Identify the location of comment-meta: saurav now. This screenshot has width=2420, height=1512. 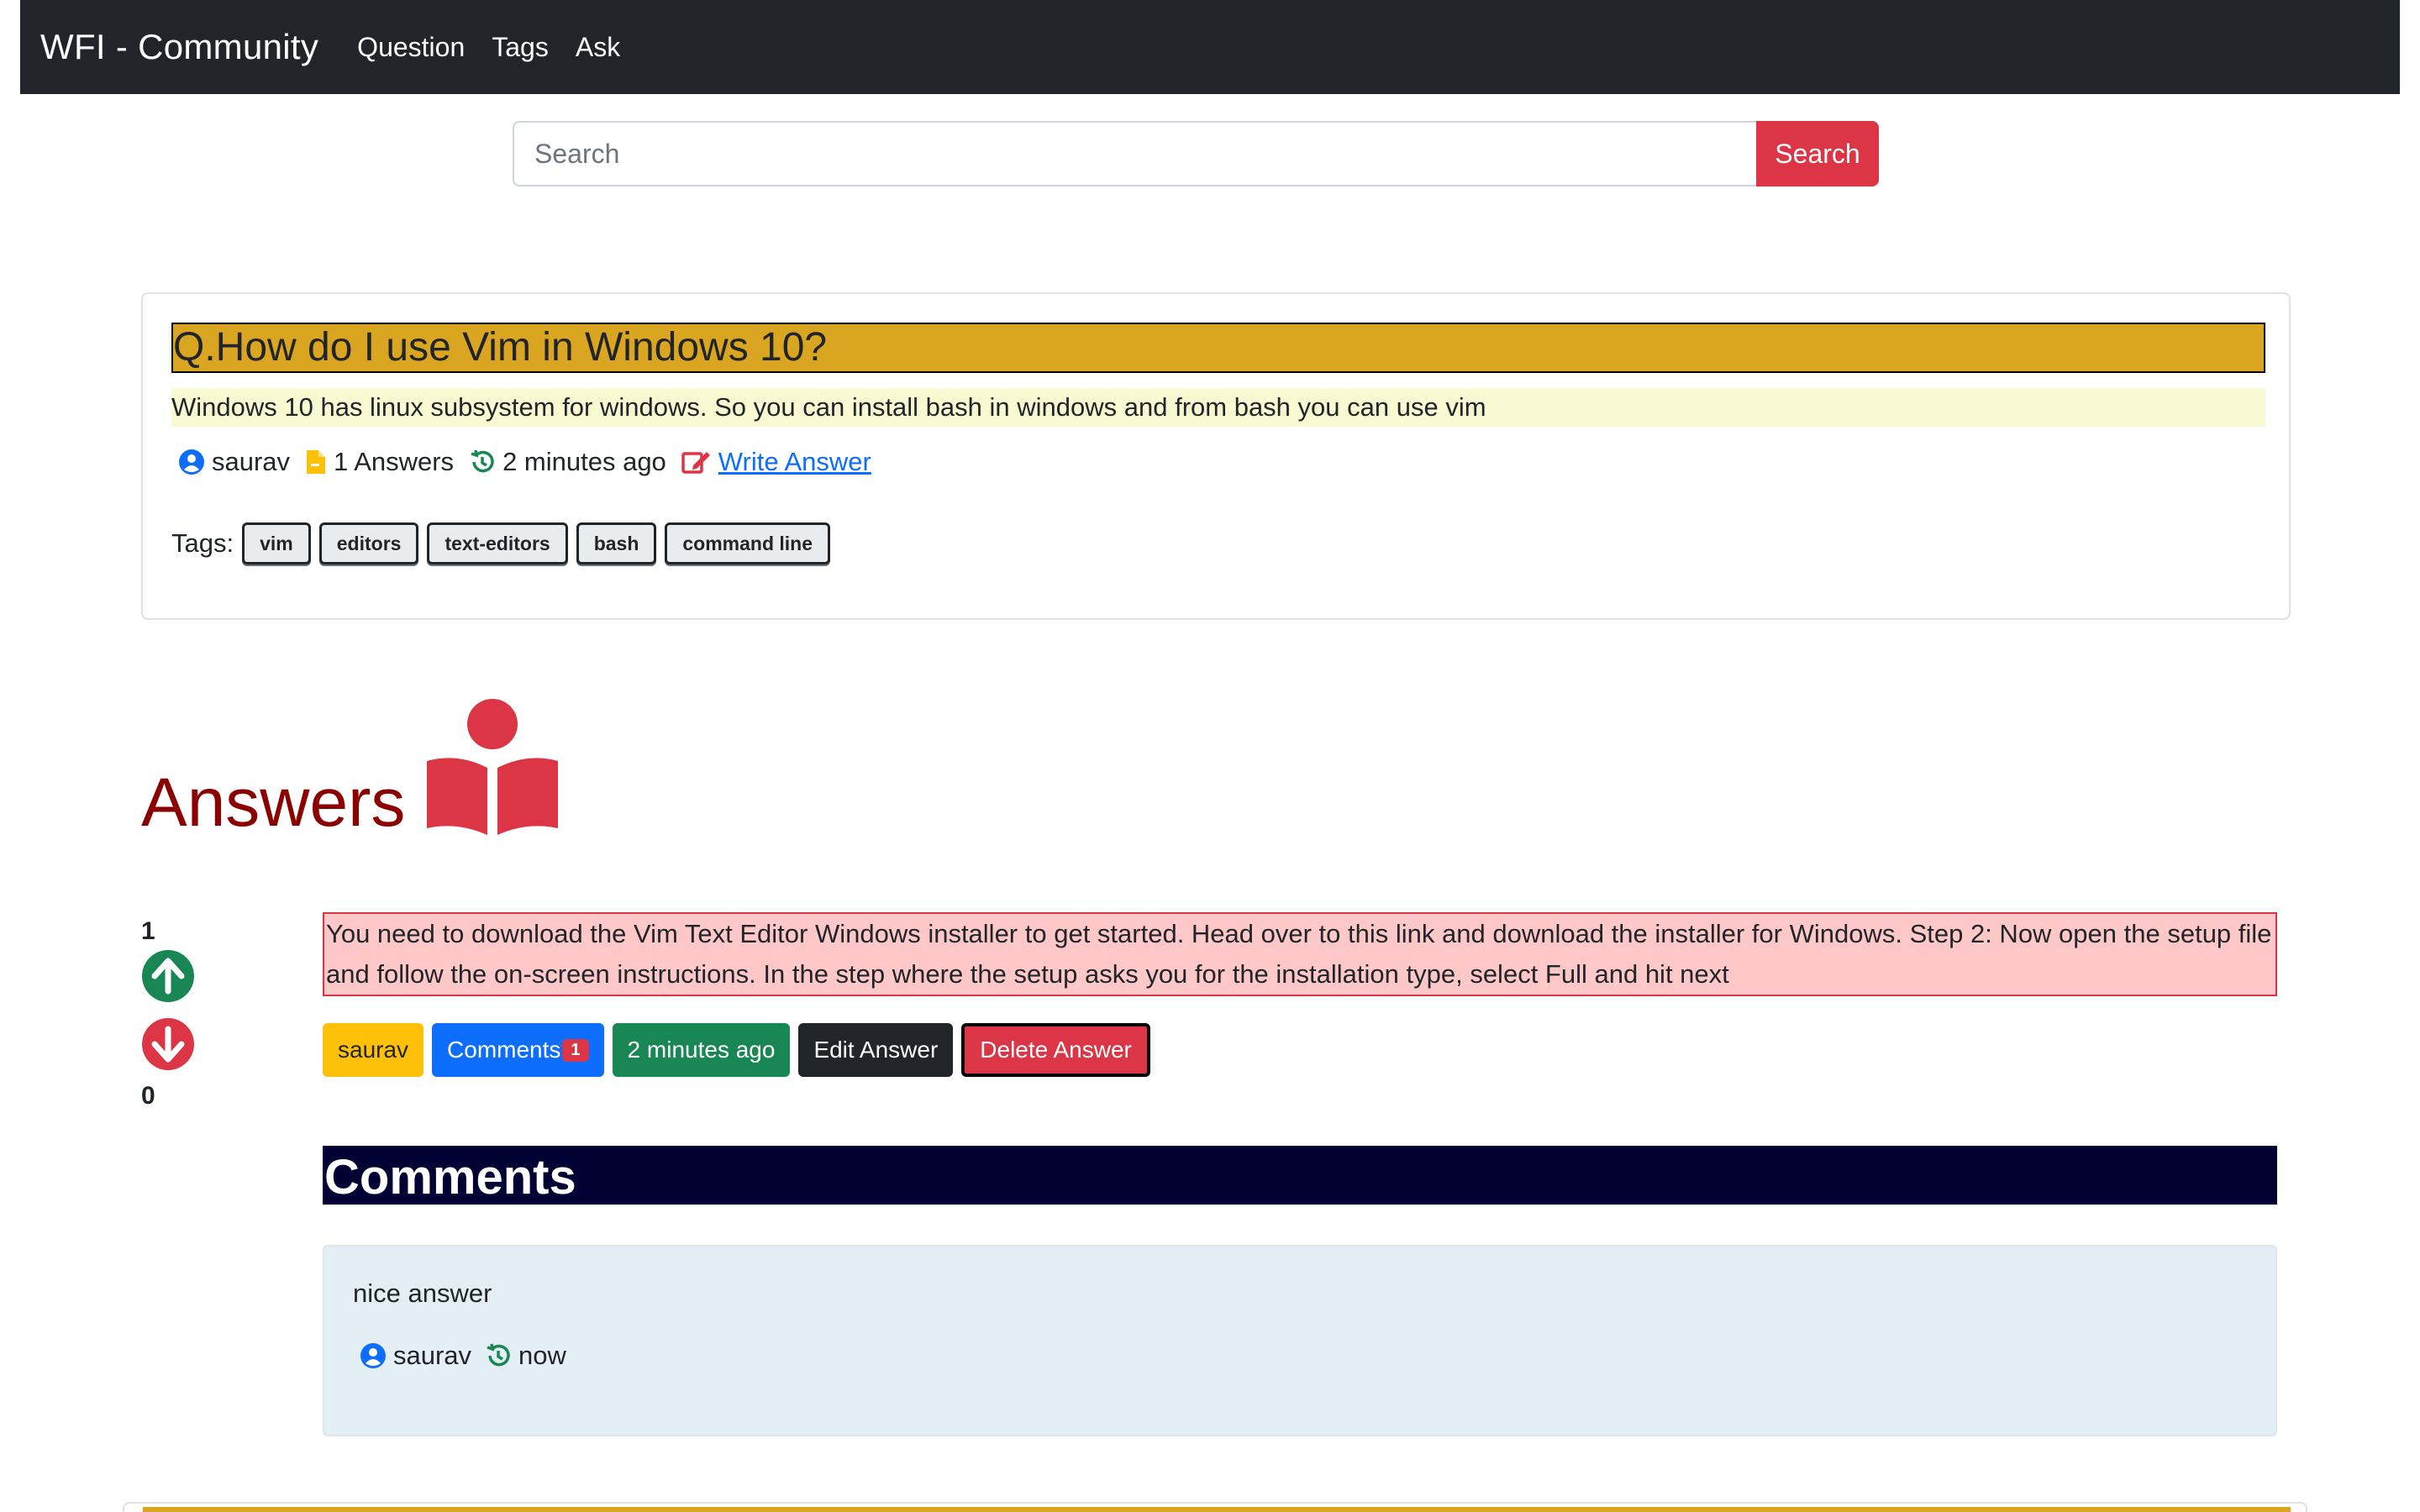
(470, 1356).